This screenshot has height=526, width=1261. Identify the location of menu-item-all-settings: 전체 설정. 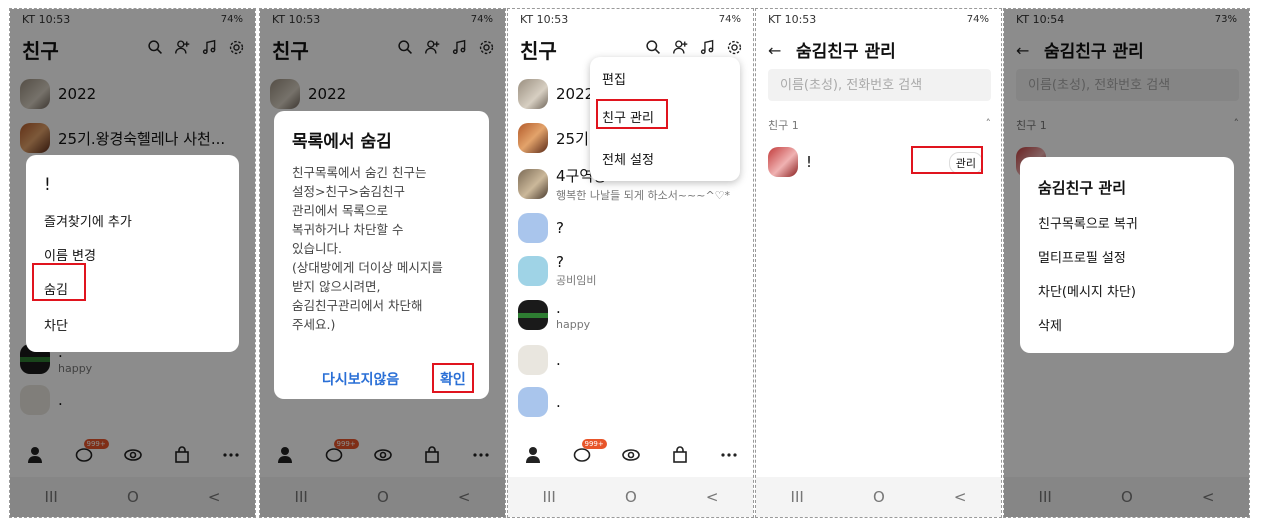
(628, 158).